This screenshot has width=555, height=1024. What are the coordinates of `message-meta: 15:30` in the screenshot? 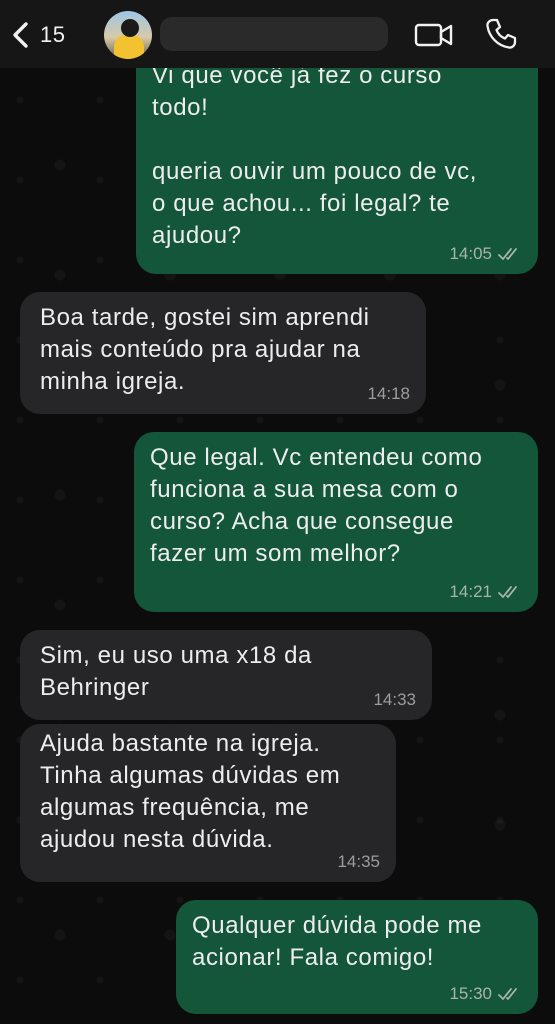 It's located at (485, 994).